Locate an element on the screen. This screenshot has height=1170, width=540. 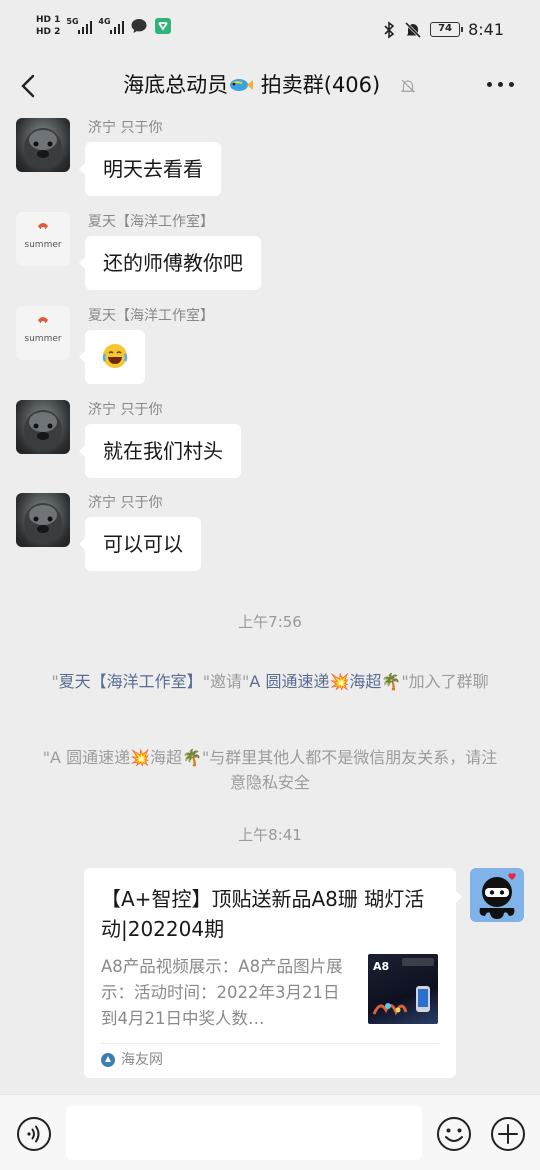
status-left: HD 1 HD 2 5G 4G is located at coordinates (104, 26).